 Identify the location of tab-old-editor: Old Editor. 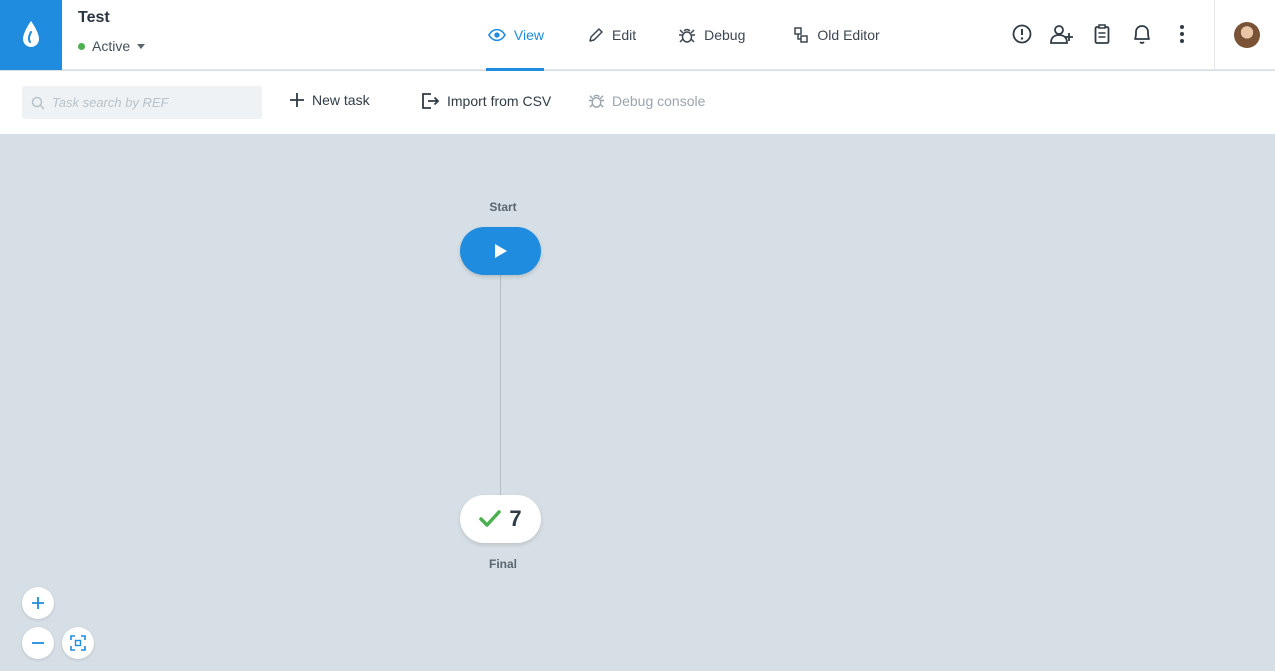
(836, 35).